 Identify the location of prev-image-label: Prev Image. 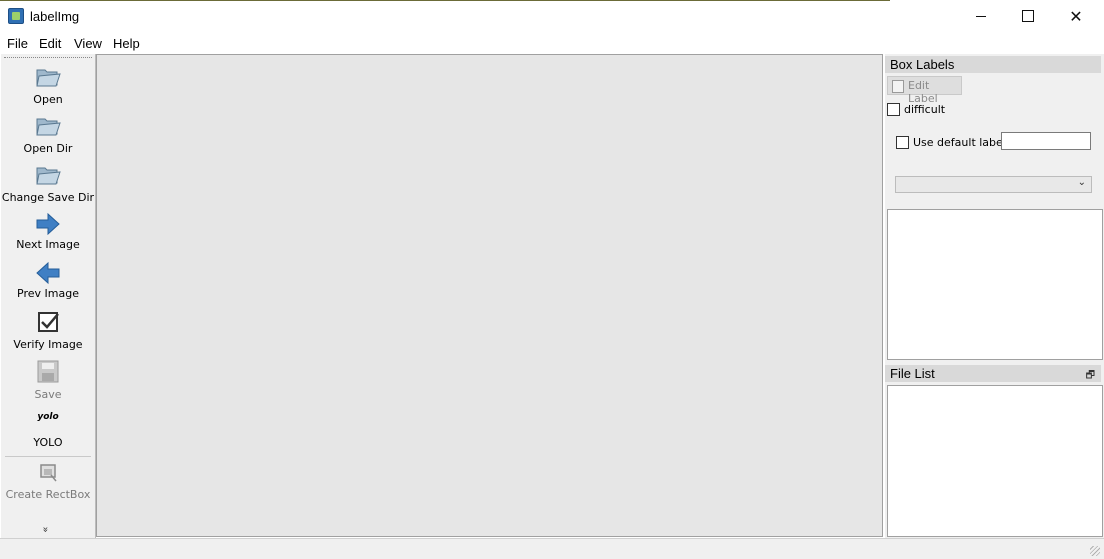
(48, 293).